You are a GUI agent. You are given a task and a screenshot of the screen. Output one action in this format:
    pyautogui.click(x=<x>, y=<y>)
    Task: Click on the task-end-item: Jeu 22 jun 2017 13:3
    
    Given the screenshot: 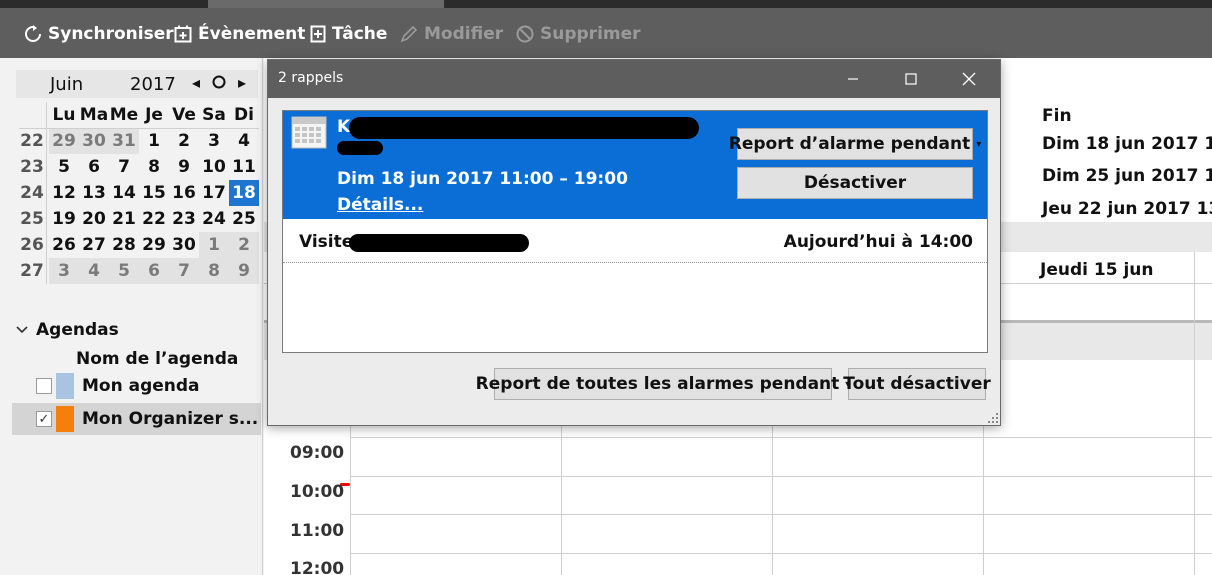 What is the action you would take?
    pyautogui.click(x=1127, y=209)
    